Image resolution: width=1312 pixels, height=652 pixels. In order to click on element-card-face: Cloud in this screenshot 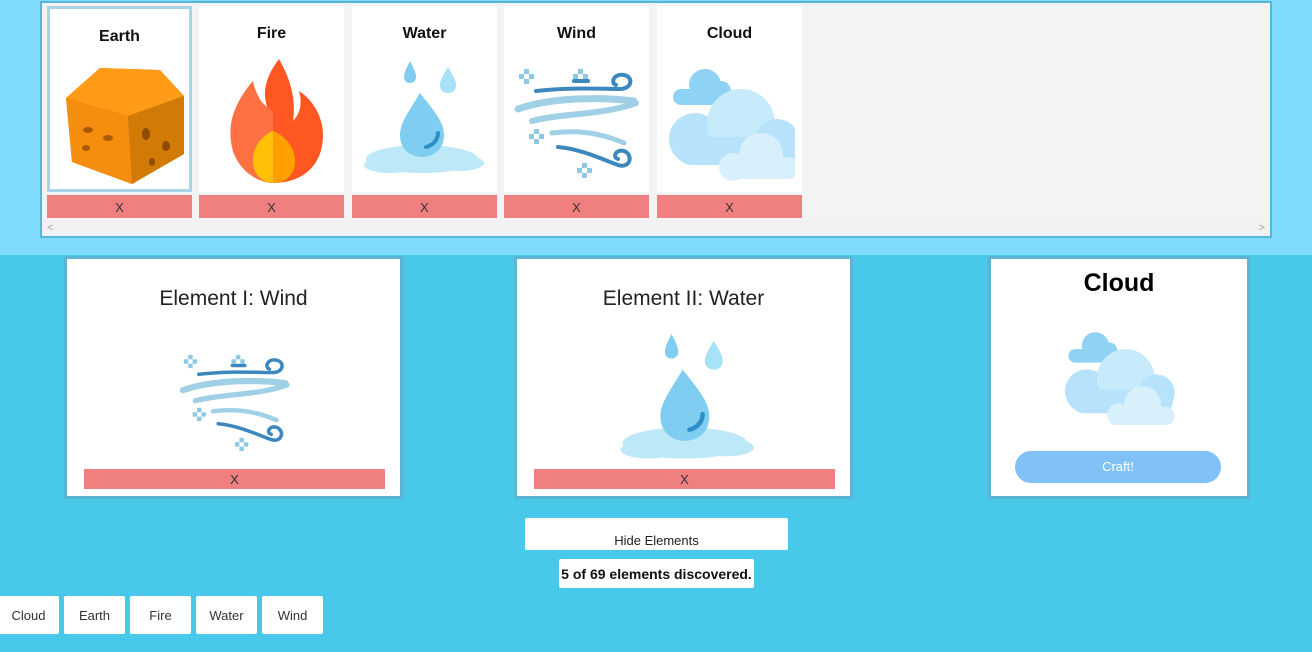, I will do `click(729, 99)`.